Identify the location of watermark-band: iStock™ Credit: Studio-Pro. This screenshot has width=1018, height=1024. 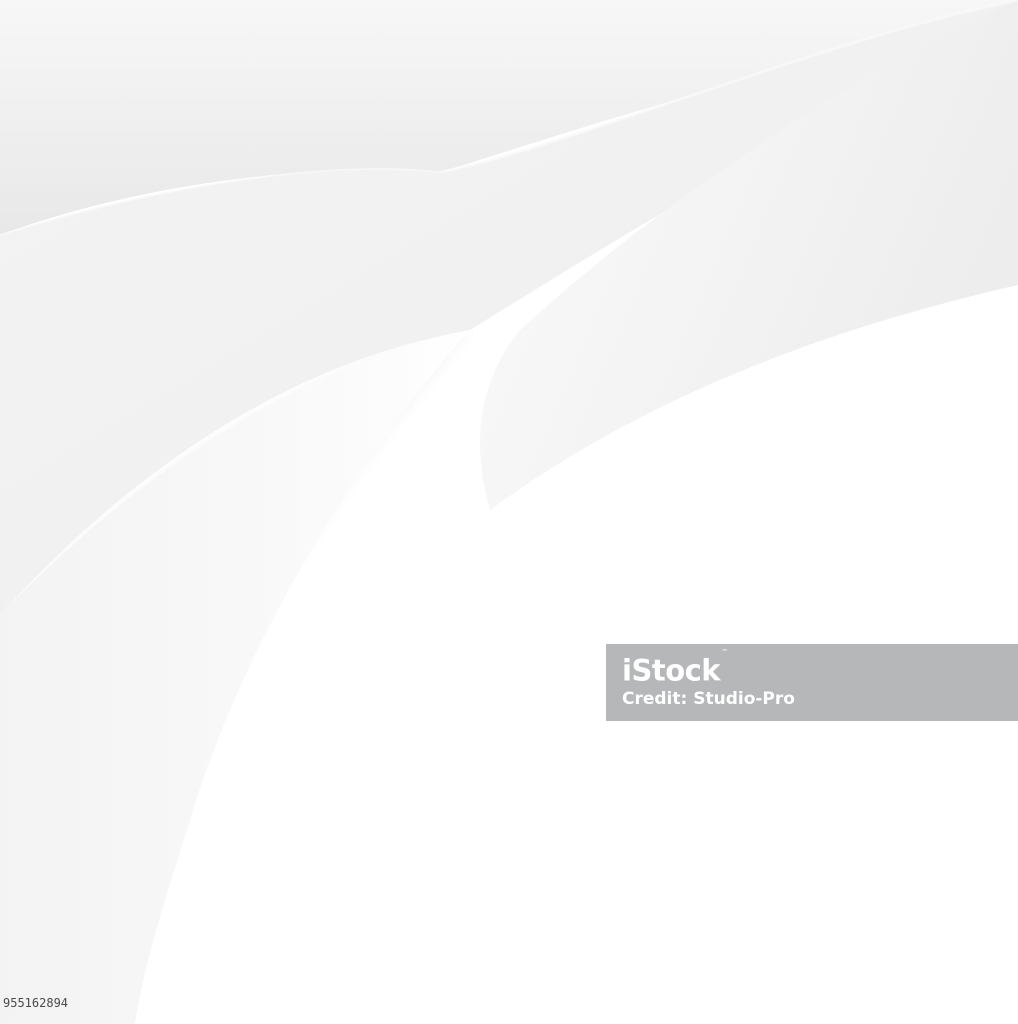
(812, 682).